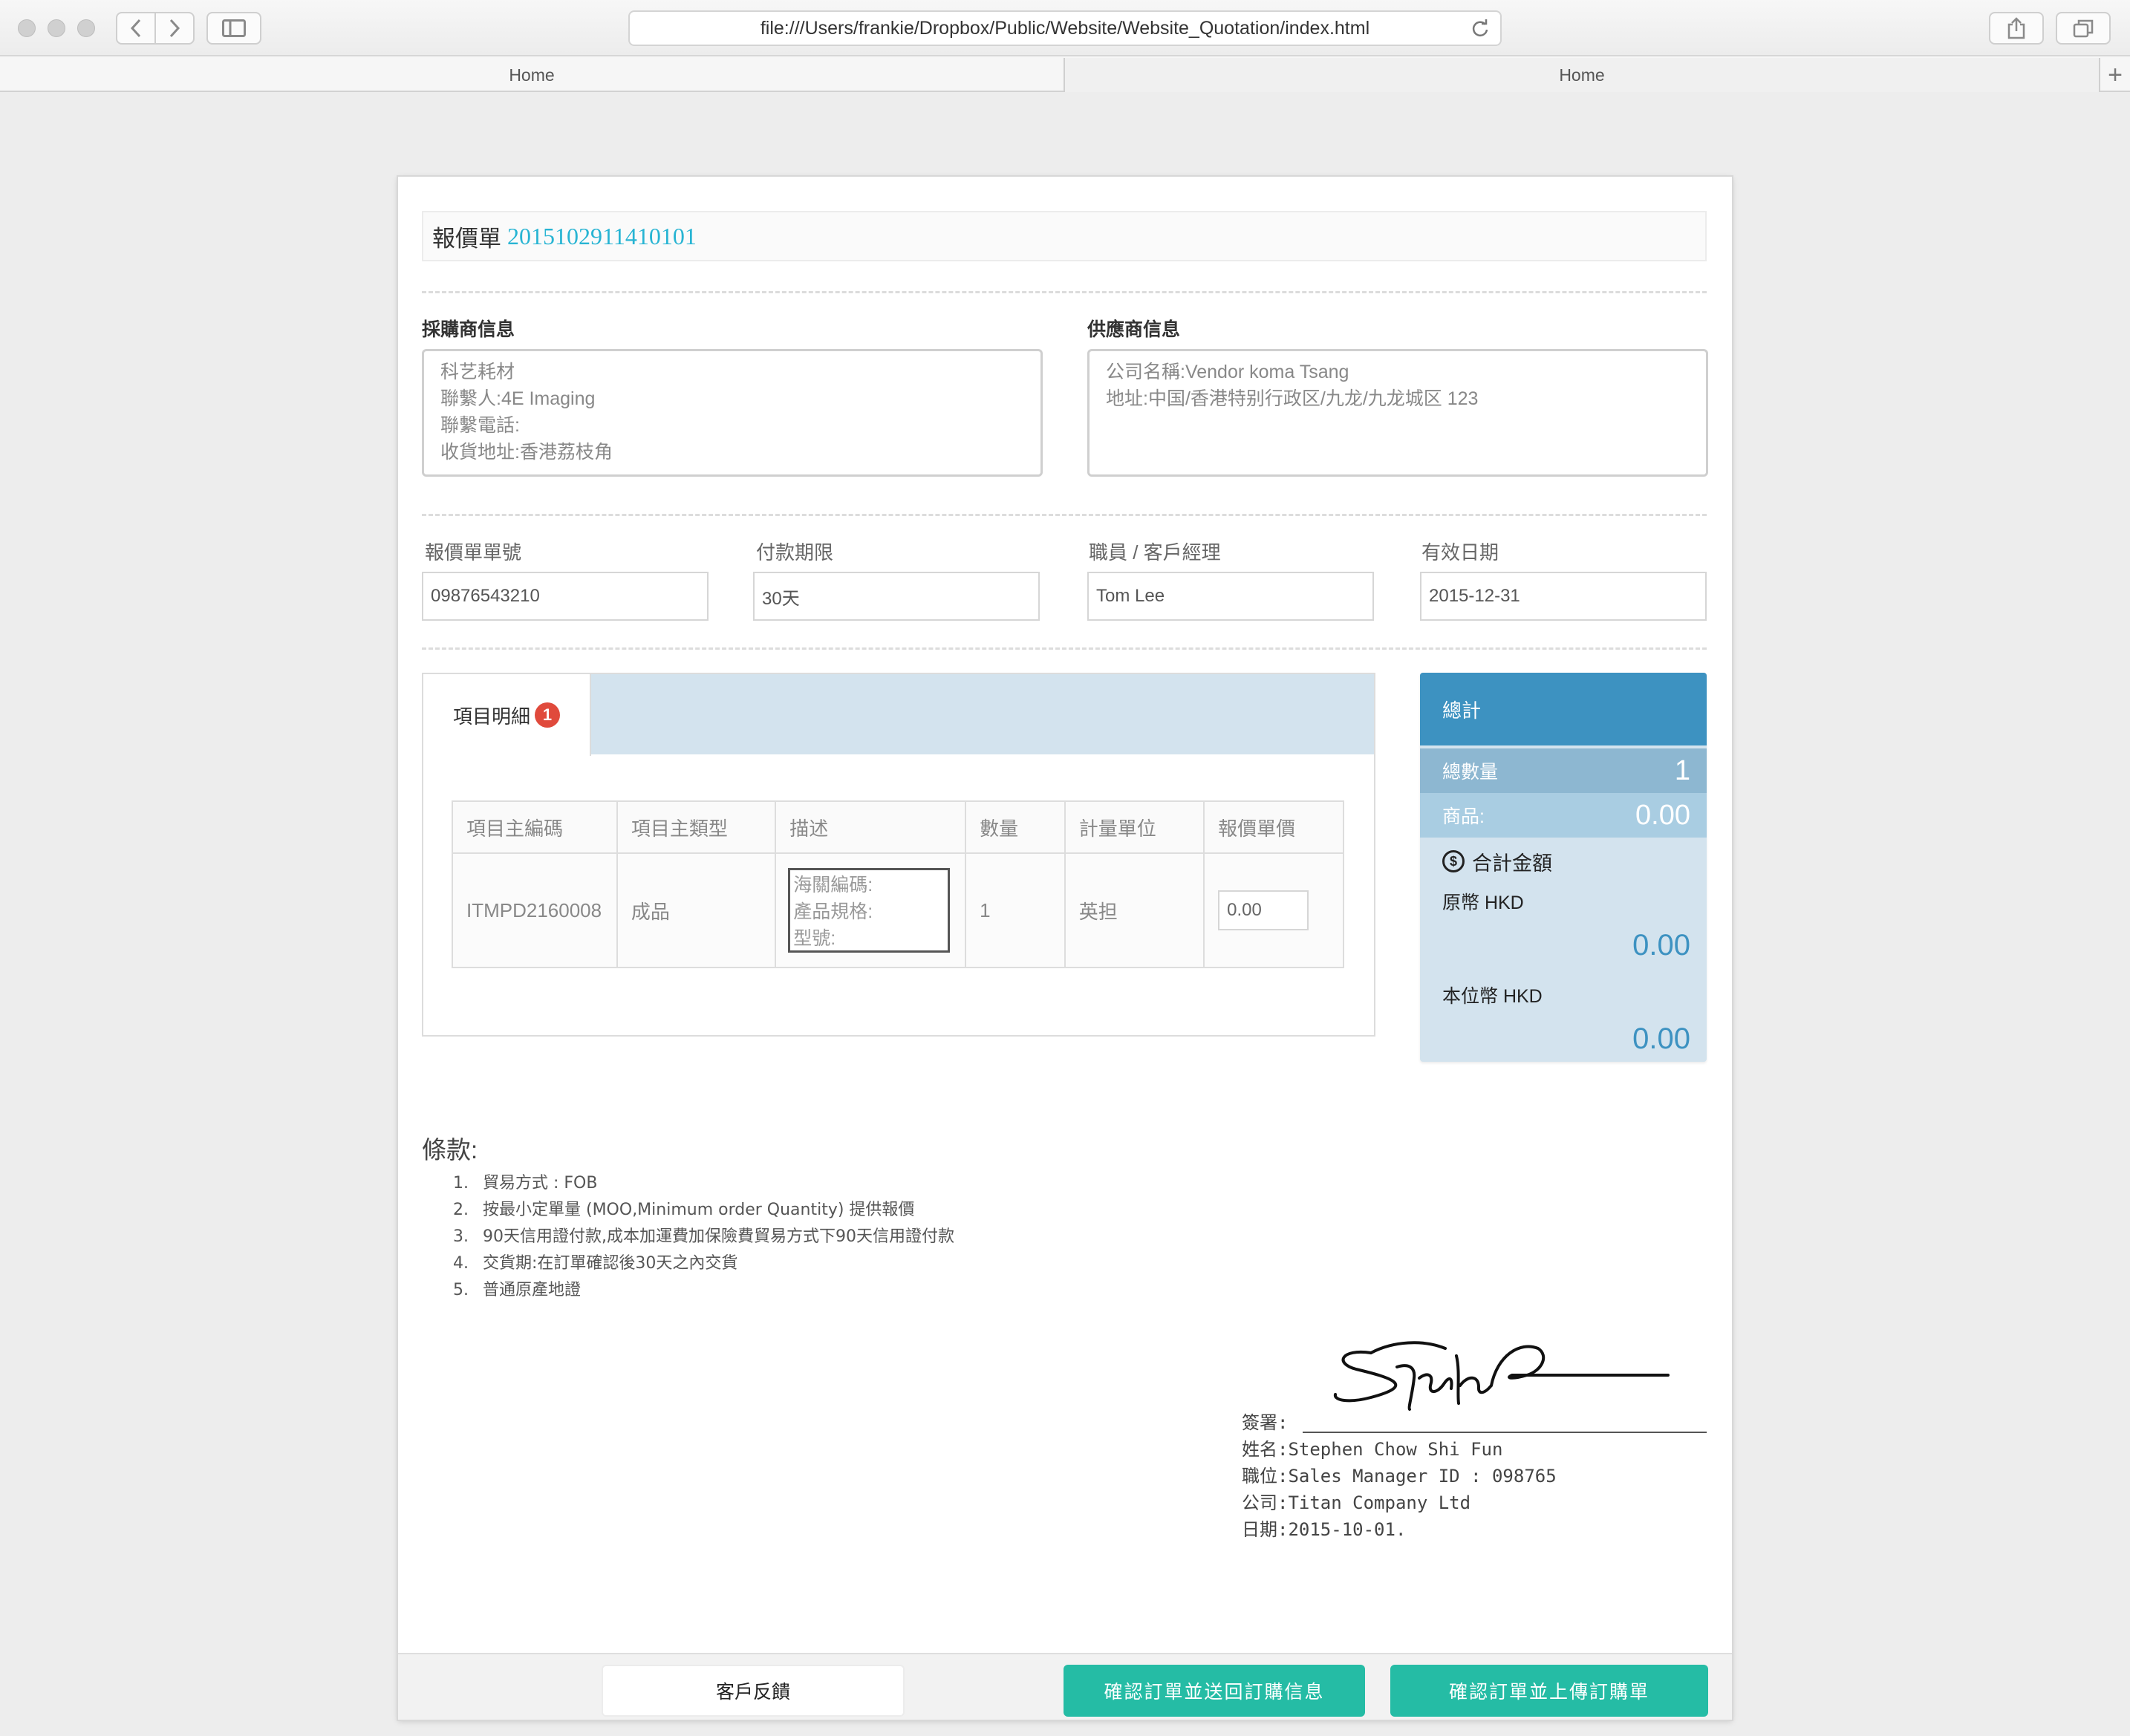  I want to click on share-button, so click(2016, 28).